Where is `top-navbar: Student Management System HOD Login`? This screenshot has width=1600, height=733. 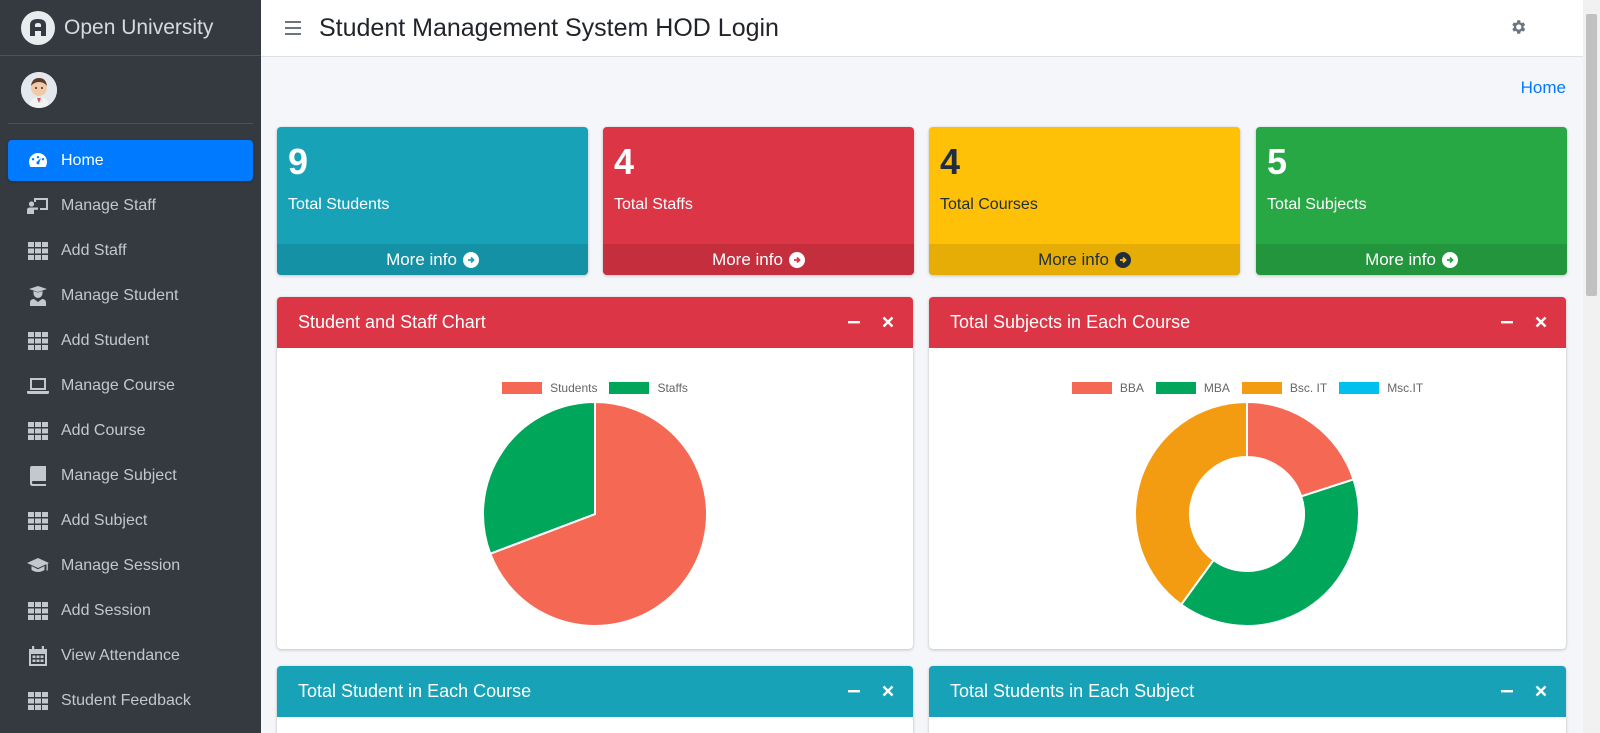
top-navbar: Student Management System HOD Login is located at coordinates (922, 28).